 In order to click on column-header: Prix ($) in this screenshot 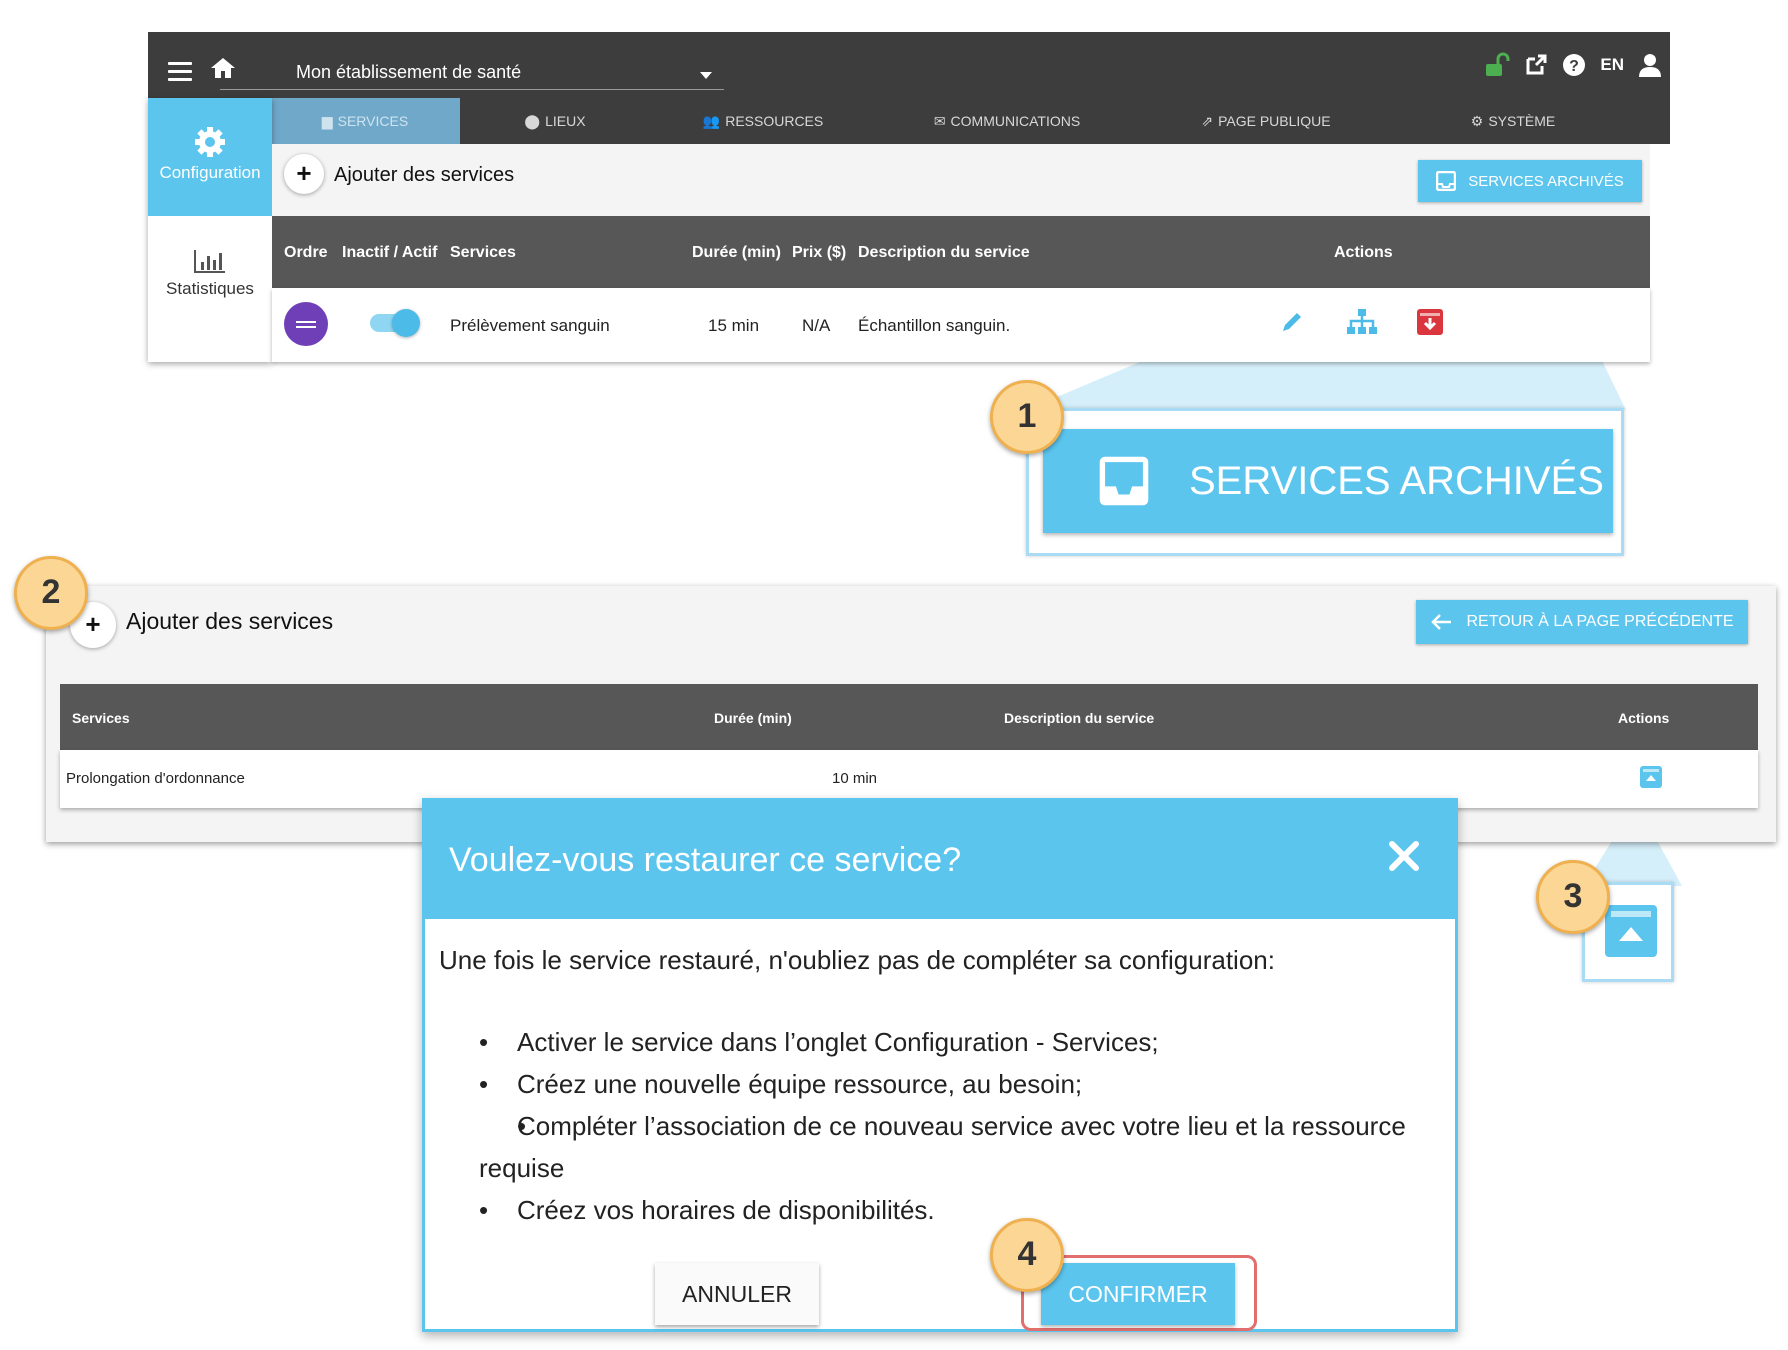, I will do `click(819, 252)`.